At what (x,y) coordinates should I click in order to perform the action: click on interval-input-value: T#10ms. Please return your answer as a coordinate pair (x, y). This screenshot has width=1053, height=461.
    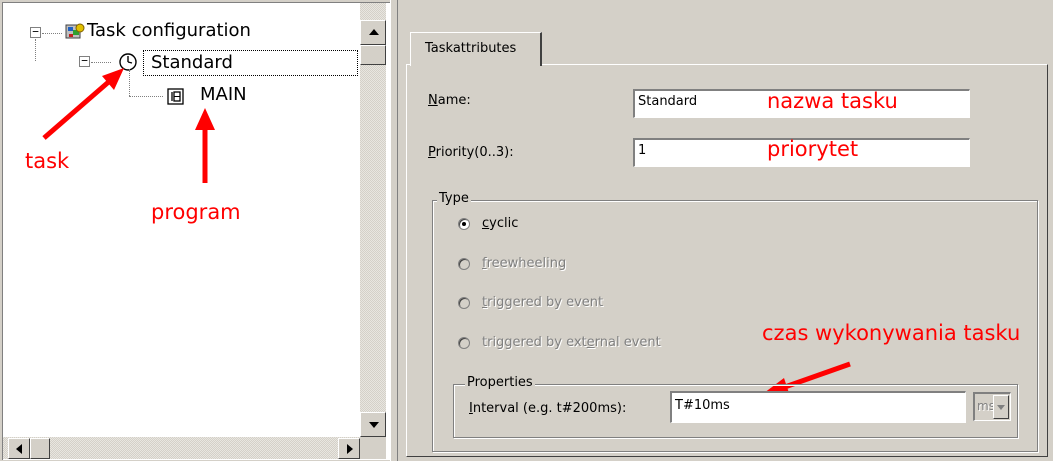
    Looking at the image, I should click on (702, 405).